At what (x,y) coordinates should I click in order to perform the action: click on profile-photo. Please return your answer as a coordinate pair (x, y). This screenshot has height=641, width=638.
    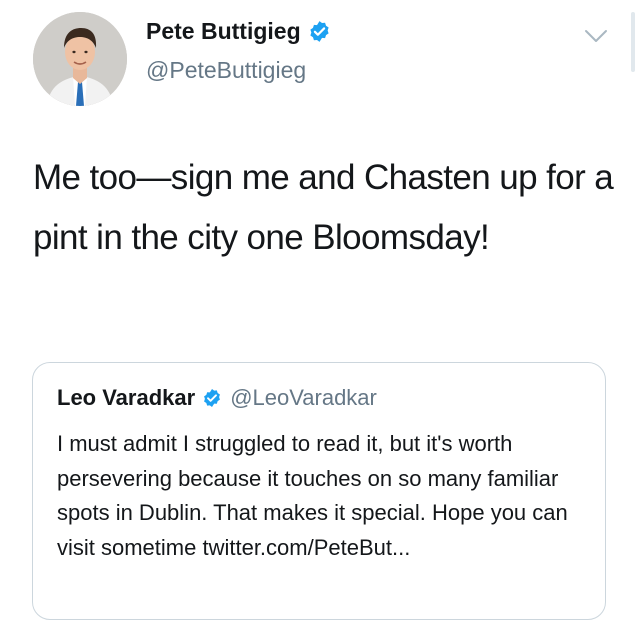
    Looking at the image, I should click on (80, 59).